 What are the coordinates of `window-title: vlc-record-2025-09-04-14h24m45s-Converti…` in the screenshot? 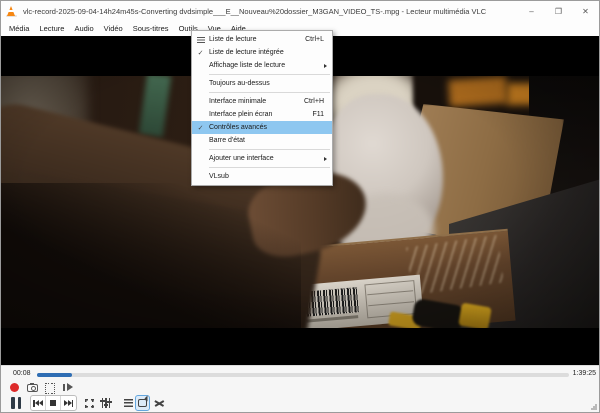 It's located at (255, 11).